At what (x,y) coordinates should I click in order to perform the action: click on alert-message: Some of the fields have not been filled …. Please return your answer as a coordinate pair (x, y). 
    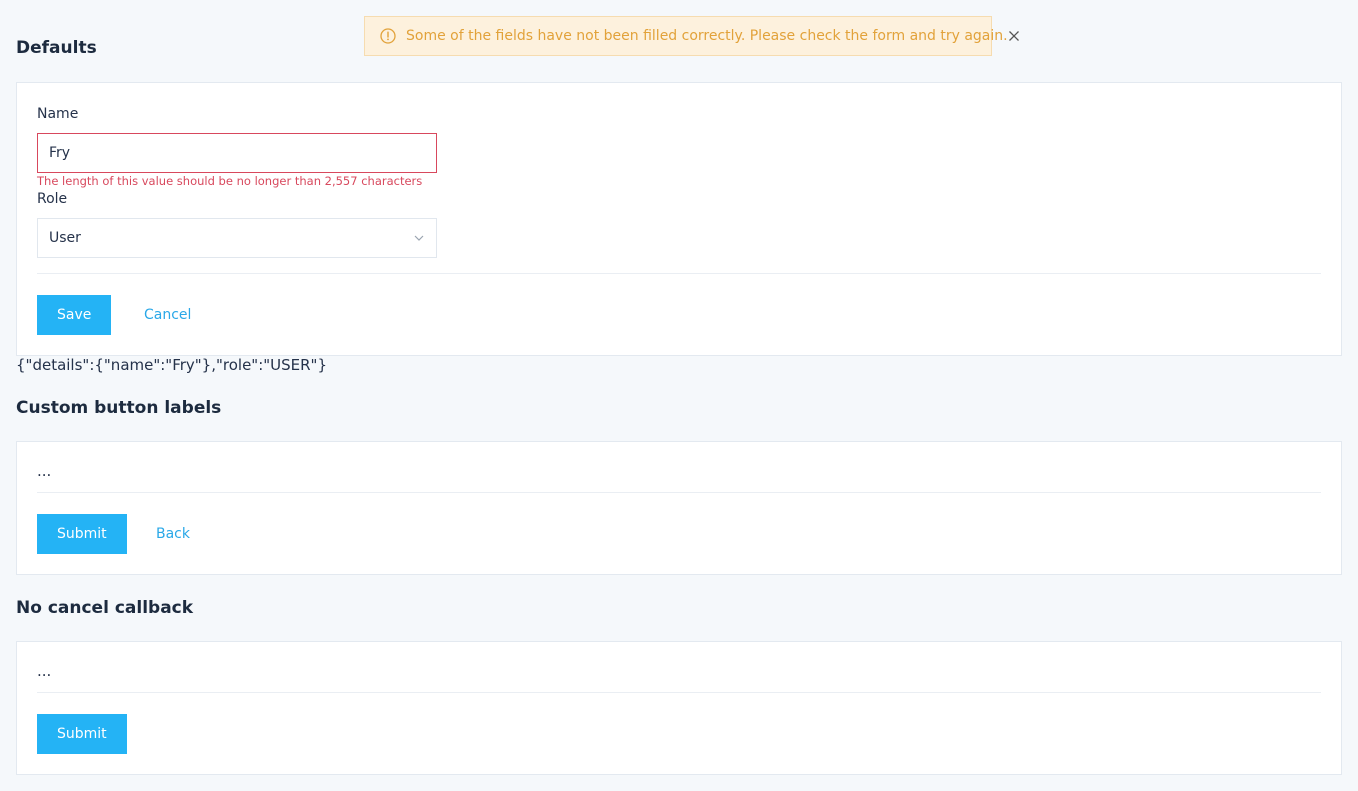
    Looking at the image, I should click on (707, 36).